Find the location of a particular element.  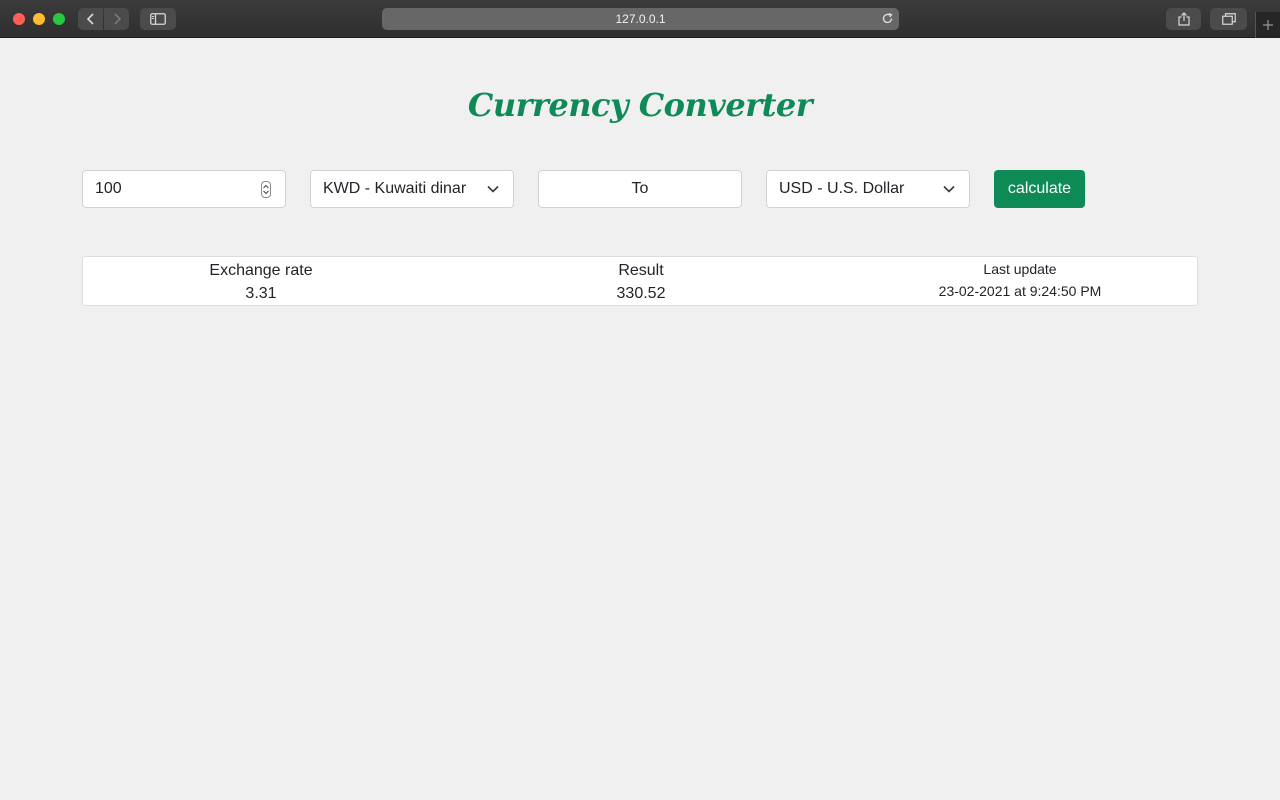

url-text: 127.0.0.1 is located at coordinates (640, 19).